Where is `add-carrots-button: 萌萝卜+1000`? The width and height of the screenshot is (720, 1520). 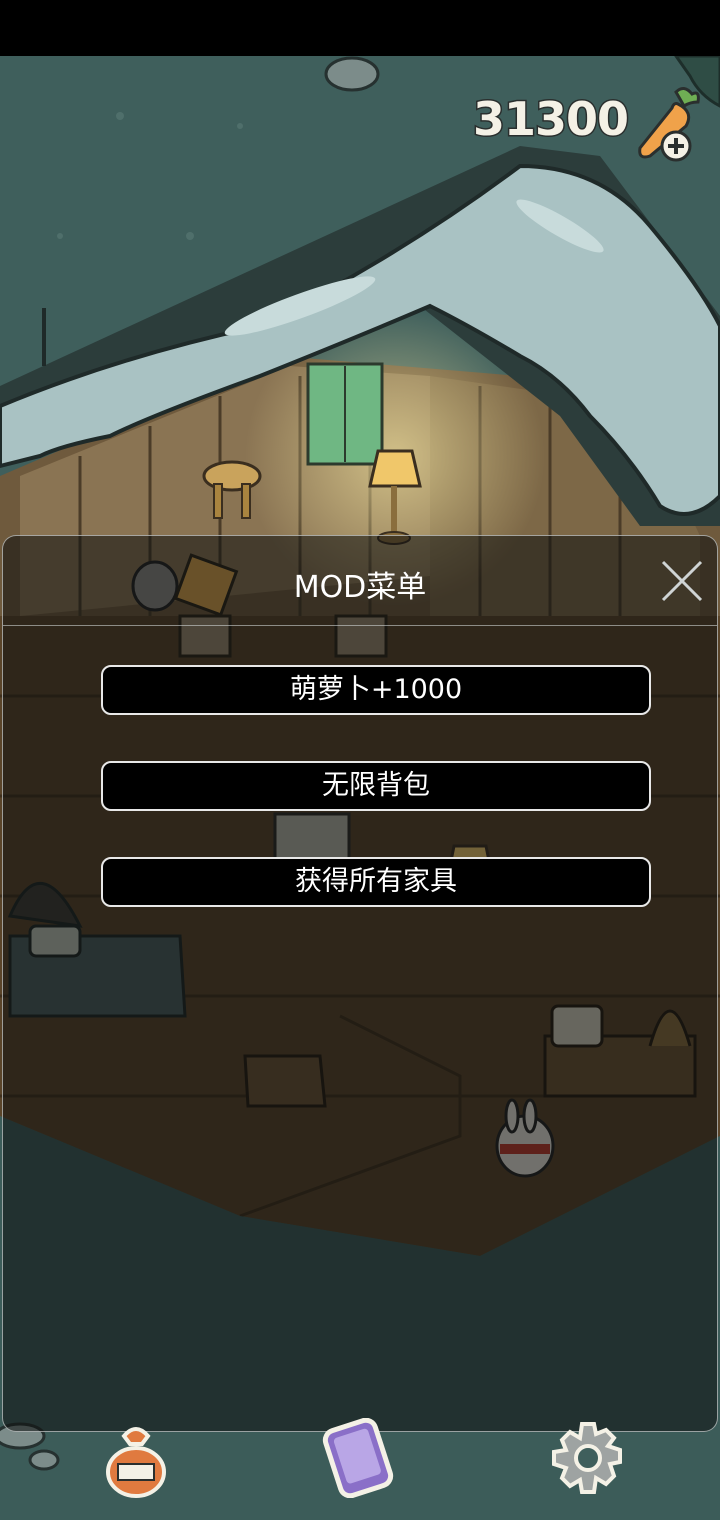 add-carrots-button: 萌萝卜+1000 is located at coordinates (376, 690).